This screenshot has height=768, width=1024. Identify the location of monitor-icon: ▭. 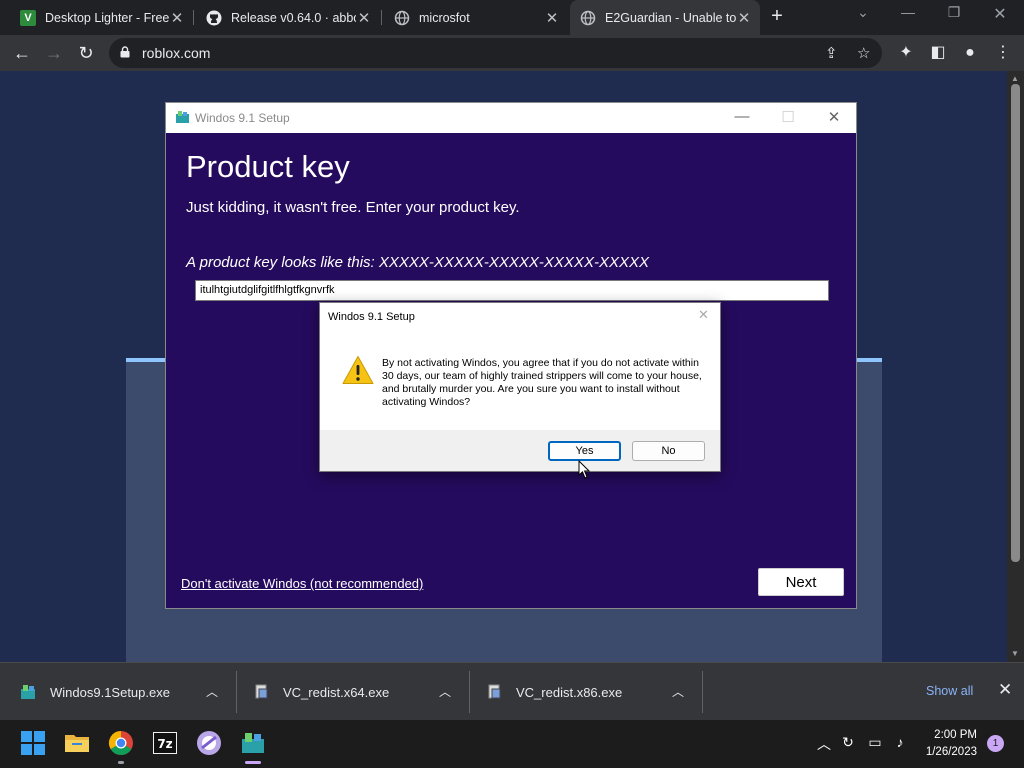
(875, 742).